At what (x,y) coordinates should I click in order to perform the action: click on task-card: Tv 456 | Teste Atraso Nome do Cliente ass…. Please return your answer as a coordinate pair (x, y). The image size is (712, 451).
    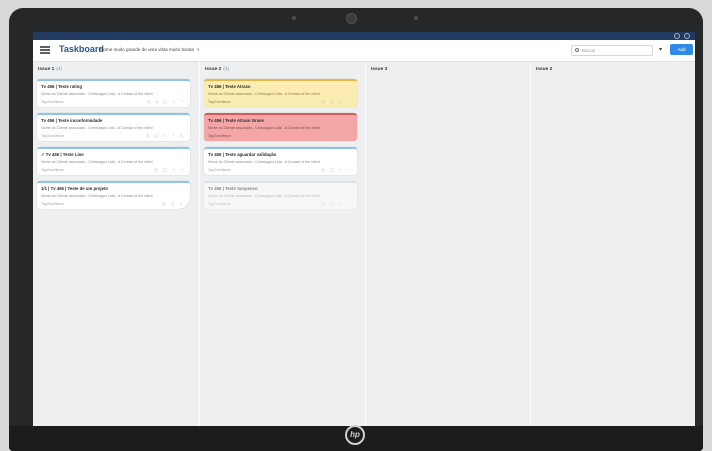
    Looking at the image, I should click on (280, 93).